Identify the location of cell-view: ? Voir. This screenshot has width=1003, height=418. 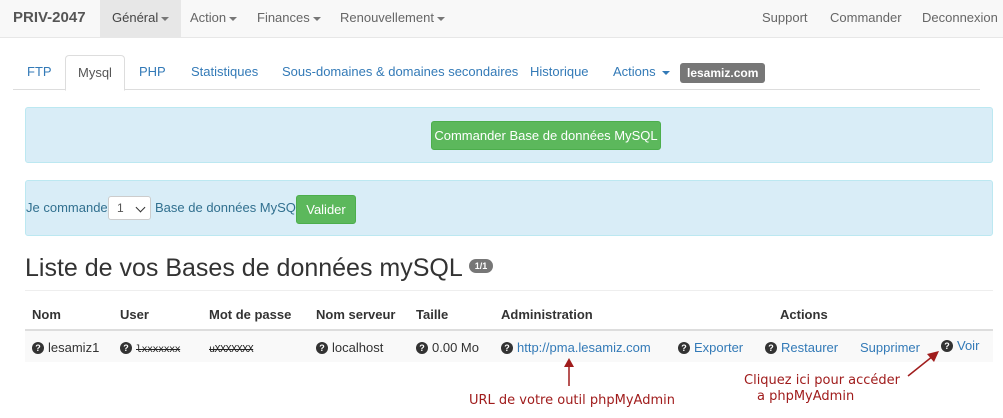
(960, 345).